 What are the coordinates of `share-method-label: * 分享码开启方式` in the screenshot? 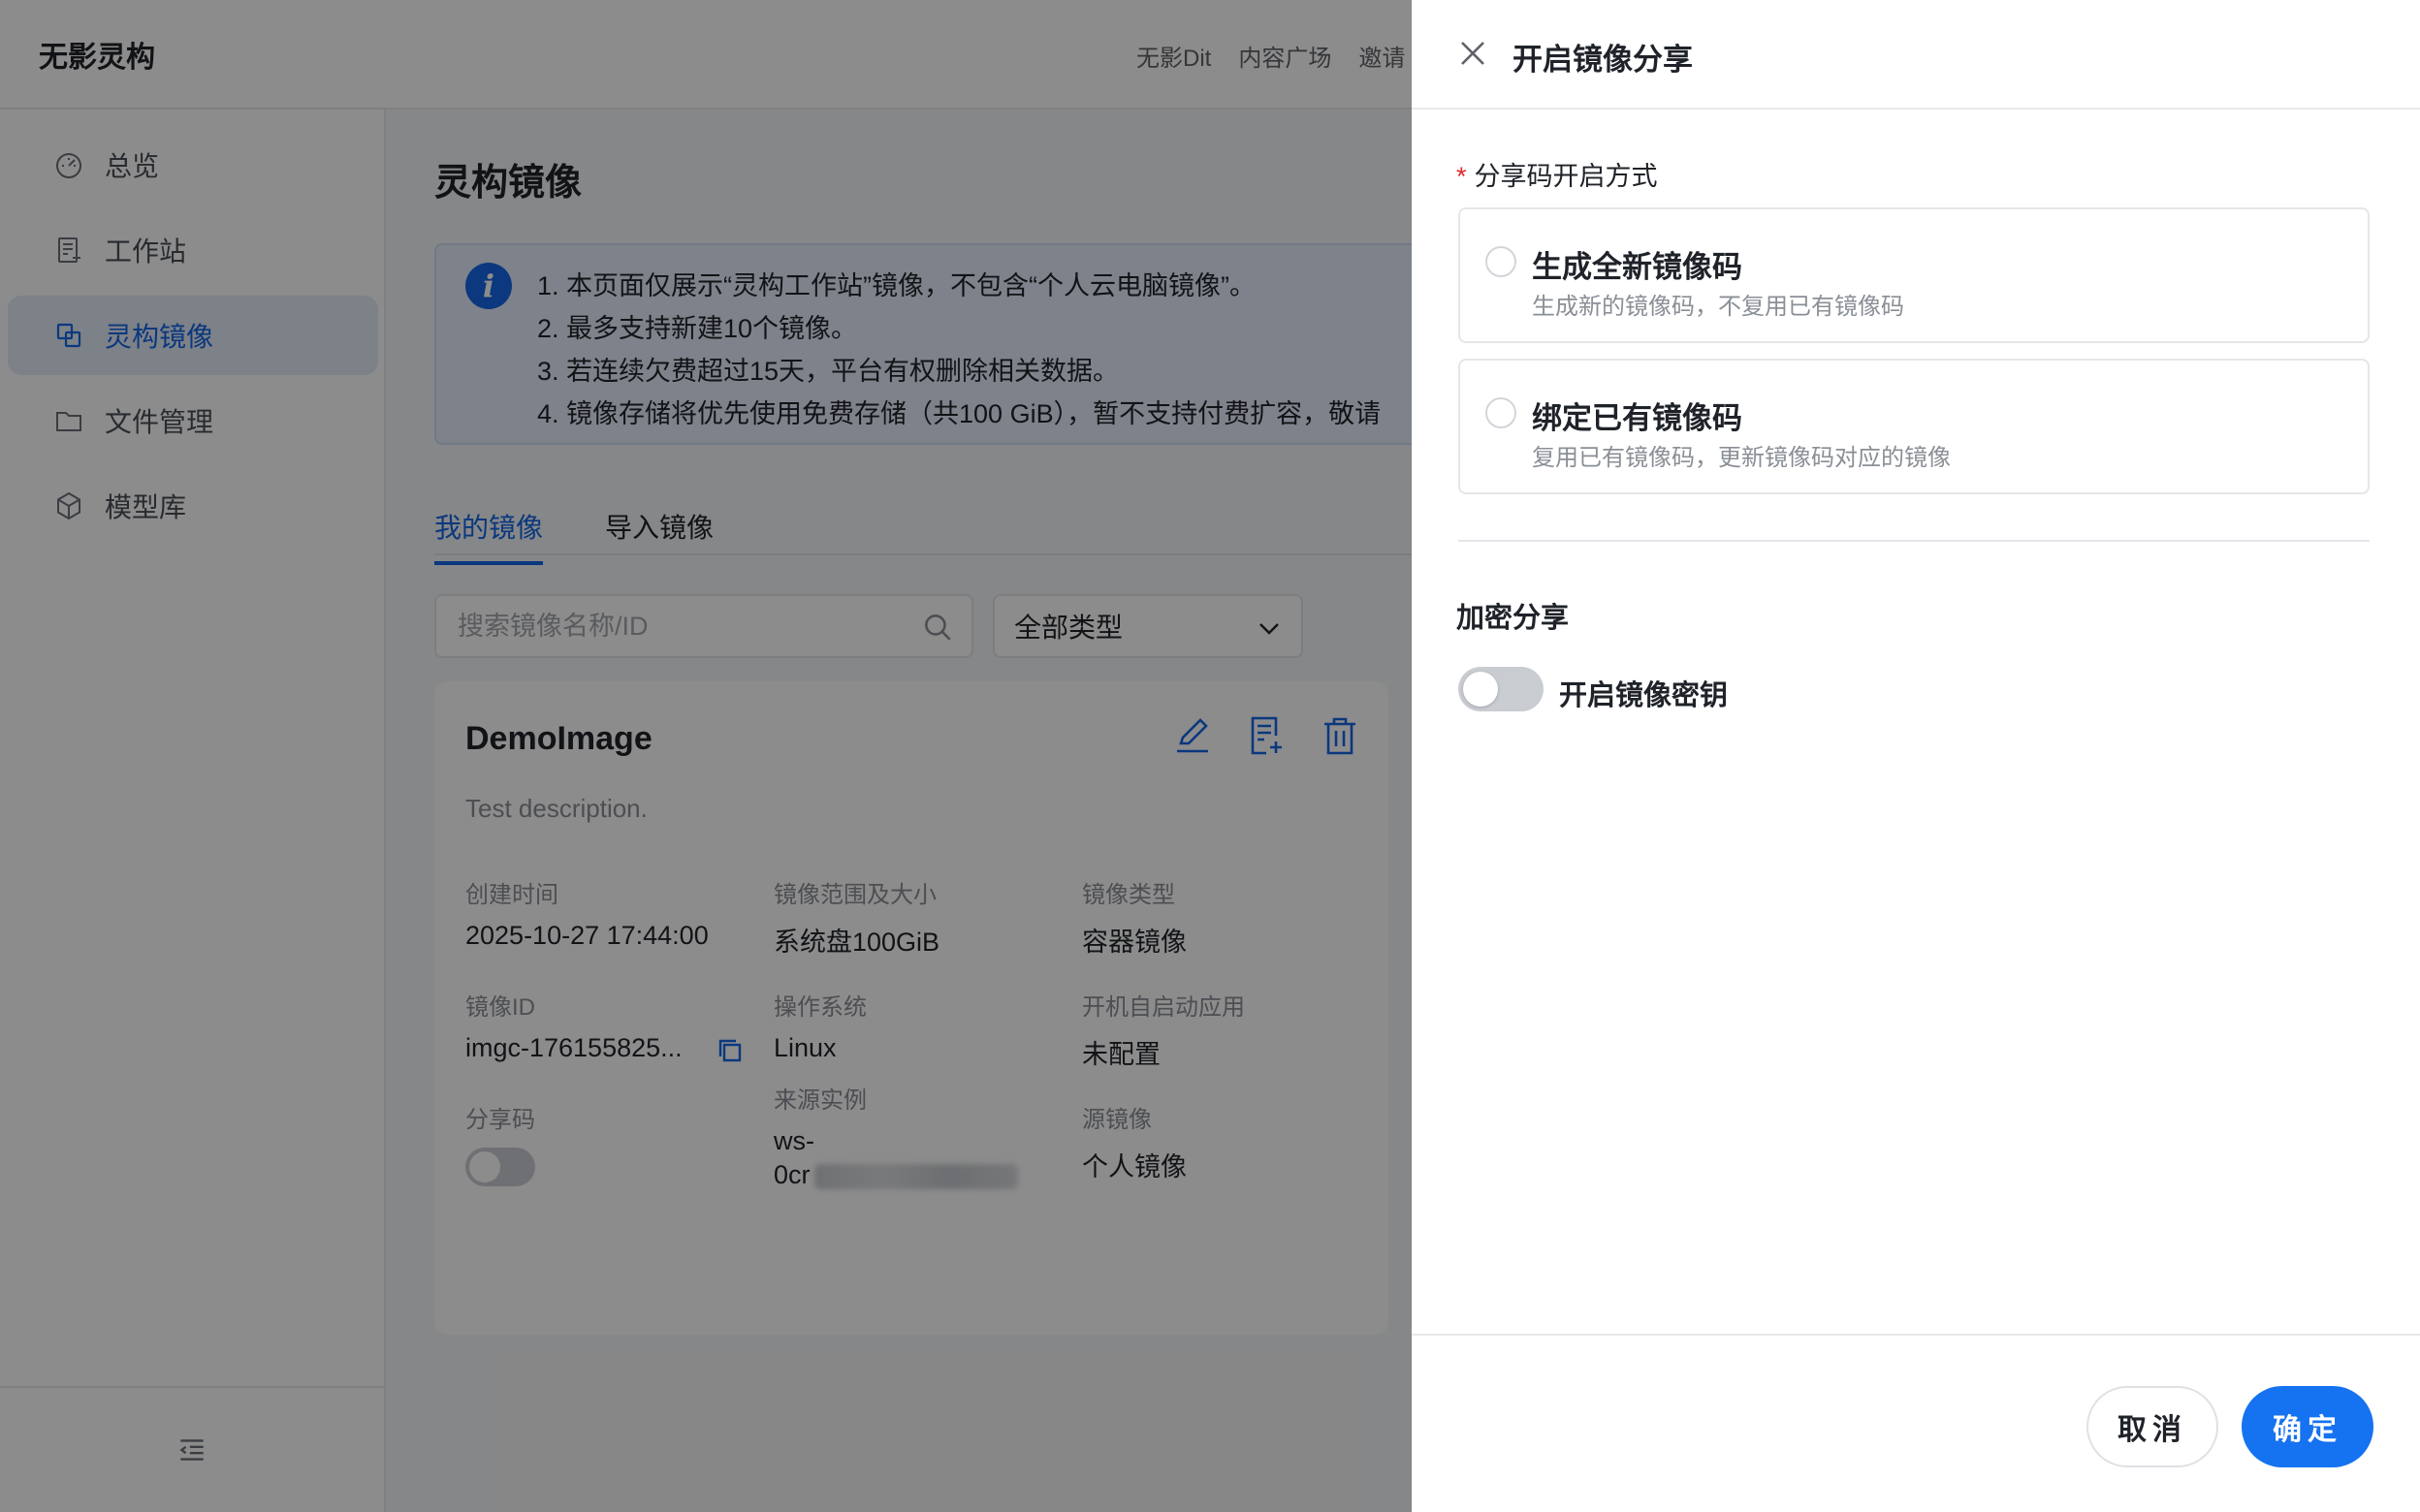 It's located at (1557, 174).